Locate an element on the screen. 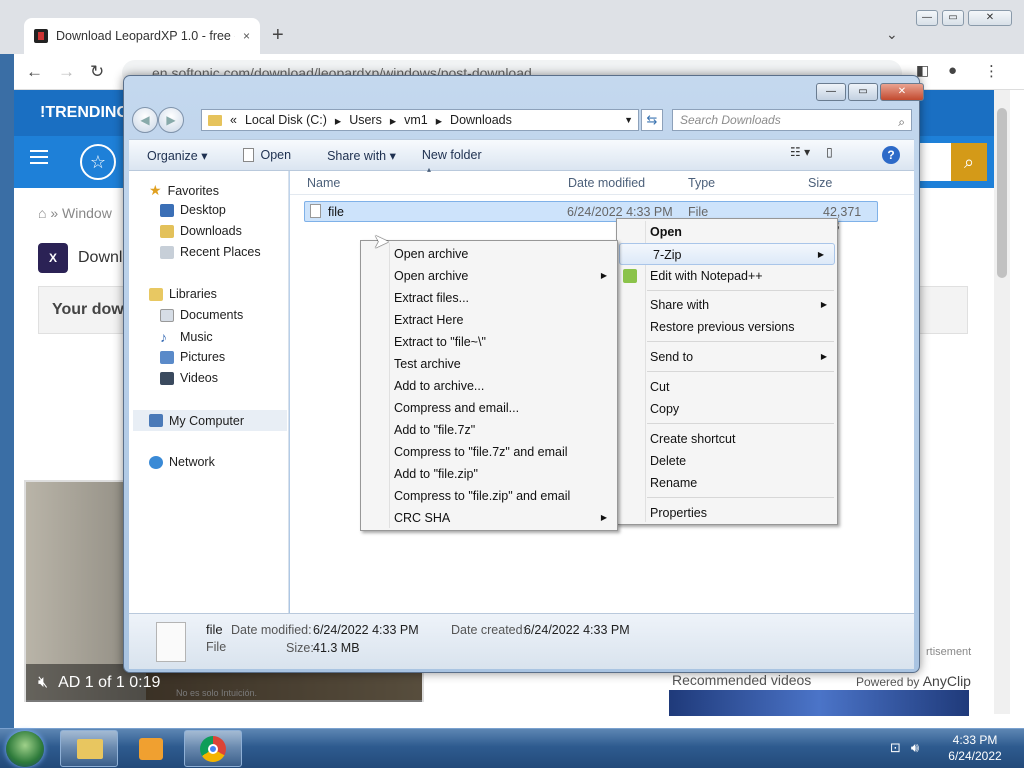 The image size is (1024, 768). explorer-close-button: ✕ is located at coordinates (902, 92).